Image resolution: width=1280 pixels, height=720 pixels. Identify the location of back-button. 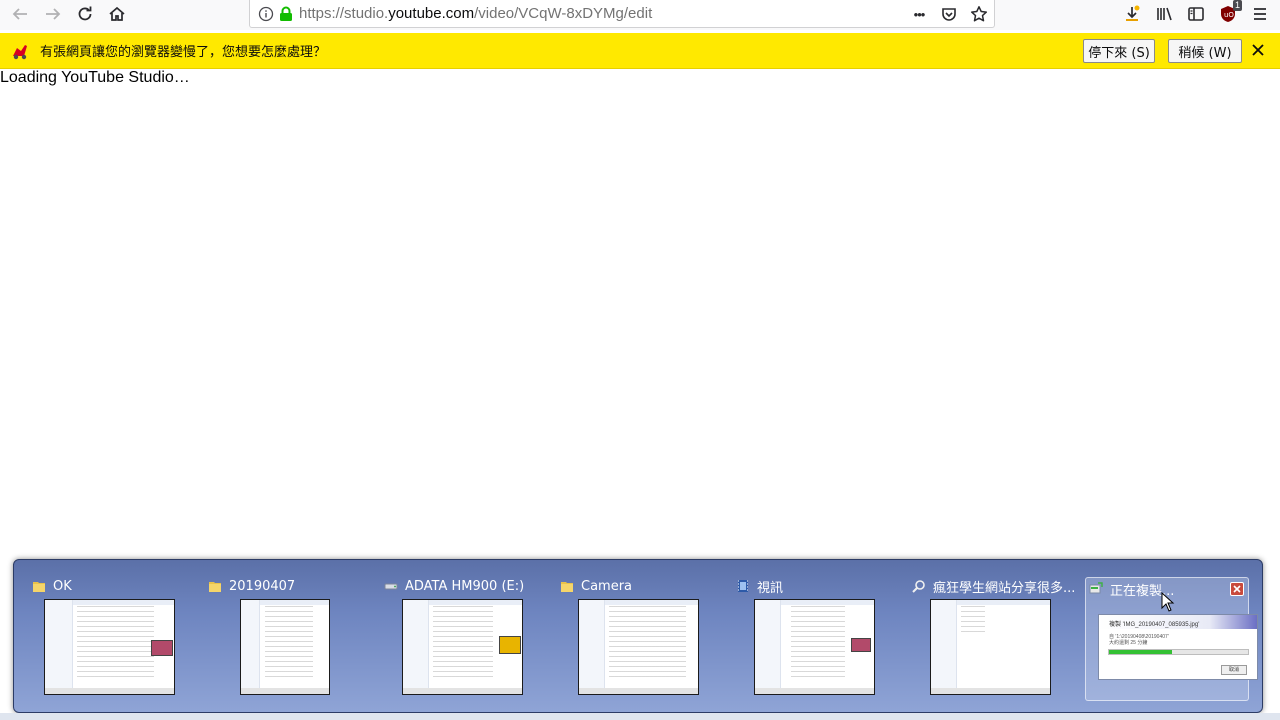
(20, 14).